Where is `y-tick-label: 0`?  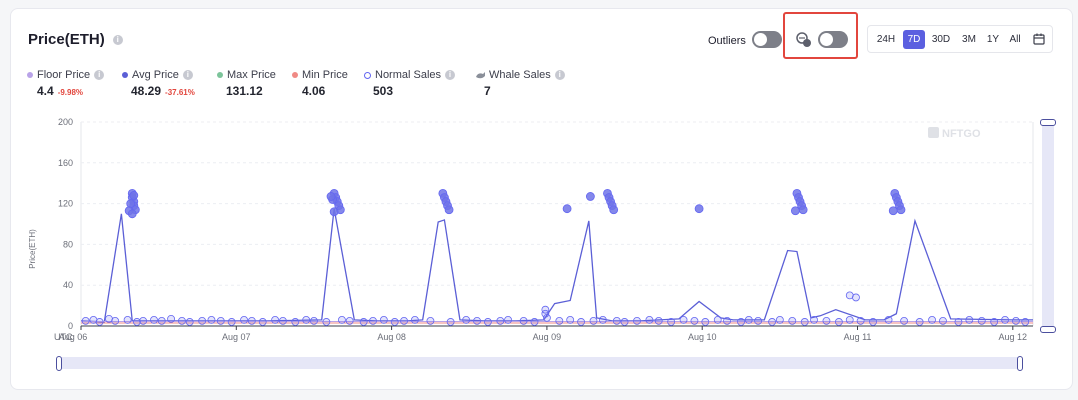
y-tick-label: 0 is located at coordinates (70, 326).